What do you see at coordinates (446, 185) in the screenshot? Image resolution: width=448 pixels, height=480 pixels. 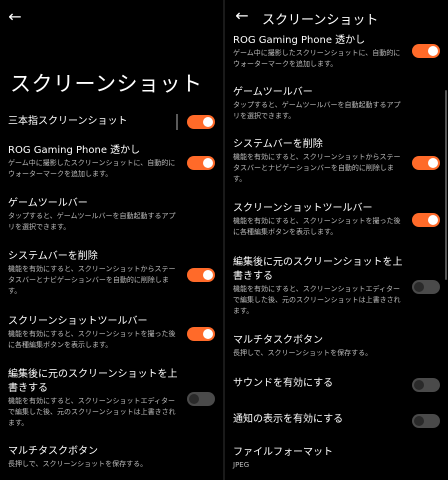 I see `scrollbar` at bounding box center [446, 185].